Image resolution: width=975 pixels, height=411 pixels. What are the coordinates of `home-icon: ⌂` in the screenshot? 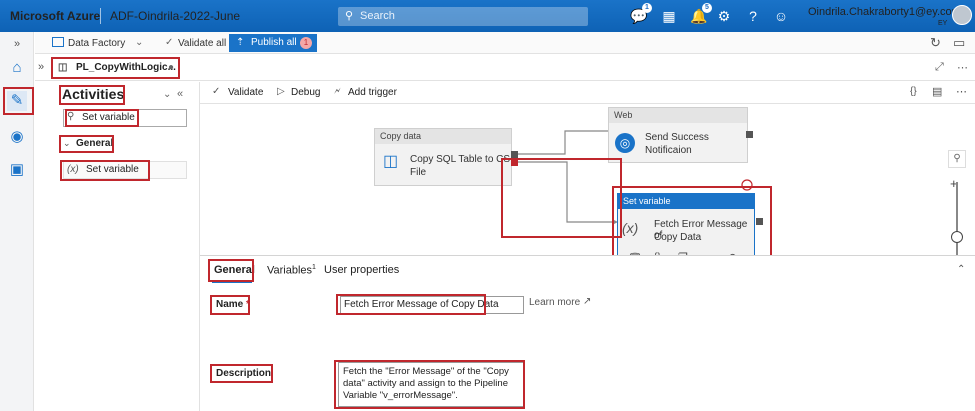 It's located at (17, 68).